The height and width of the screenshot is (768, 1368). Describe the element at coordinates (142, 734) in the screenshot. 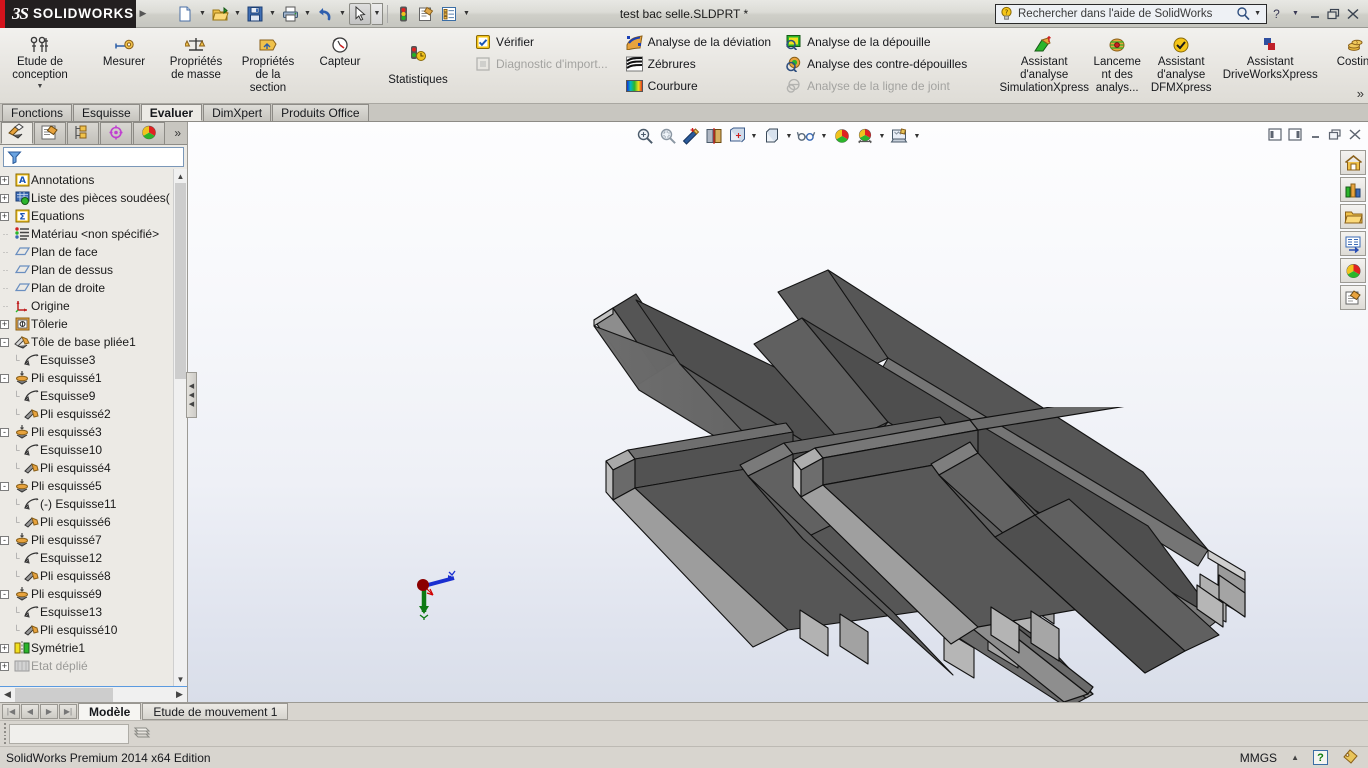

I see `copy-stack-icon` at that location.